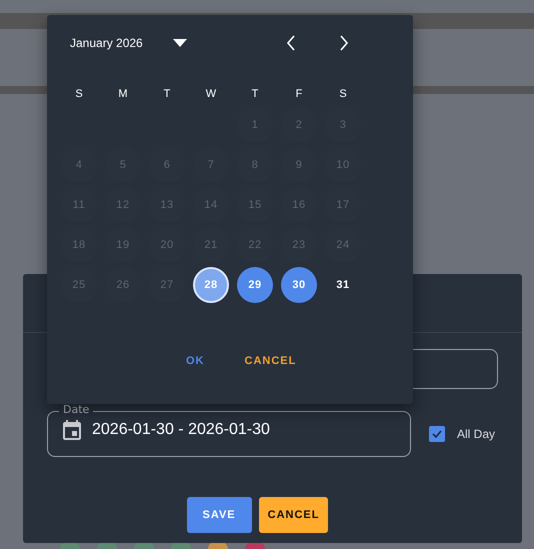 The image size is (534, 549). I want to click on previous-icon, so click(291, 43).